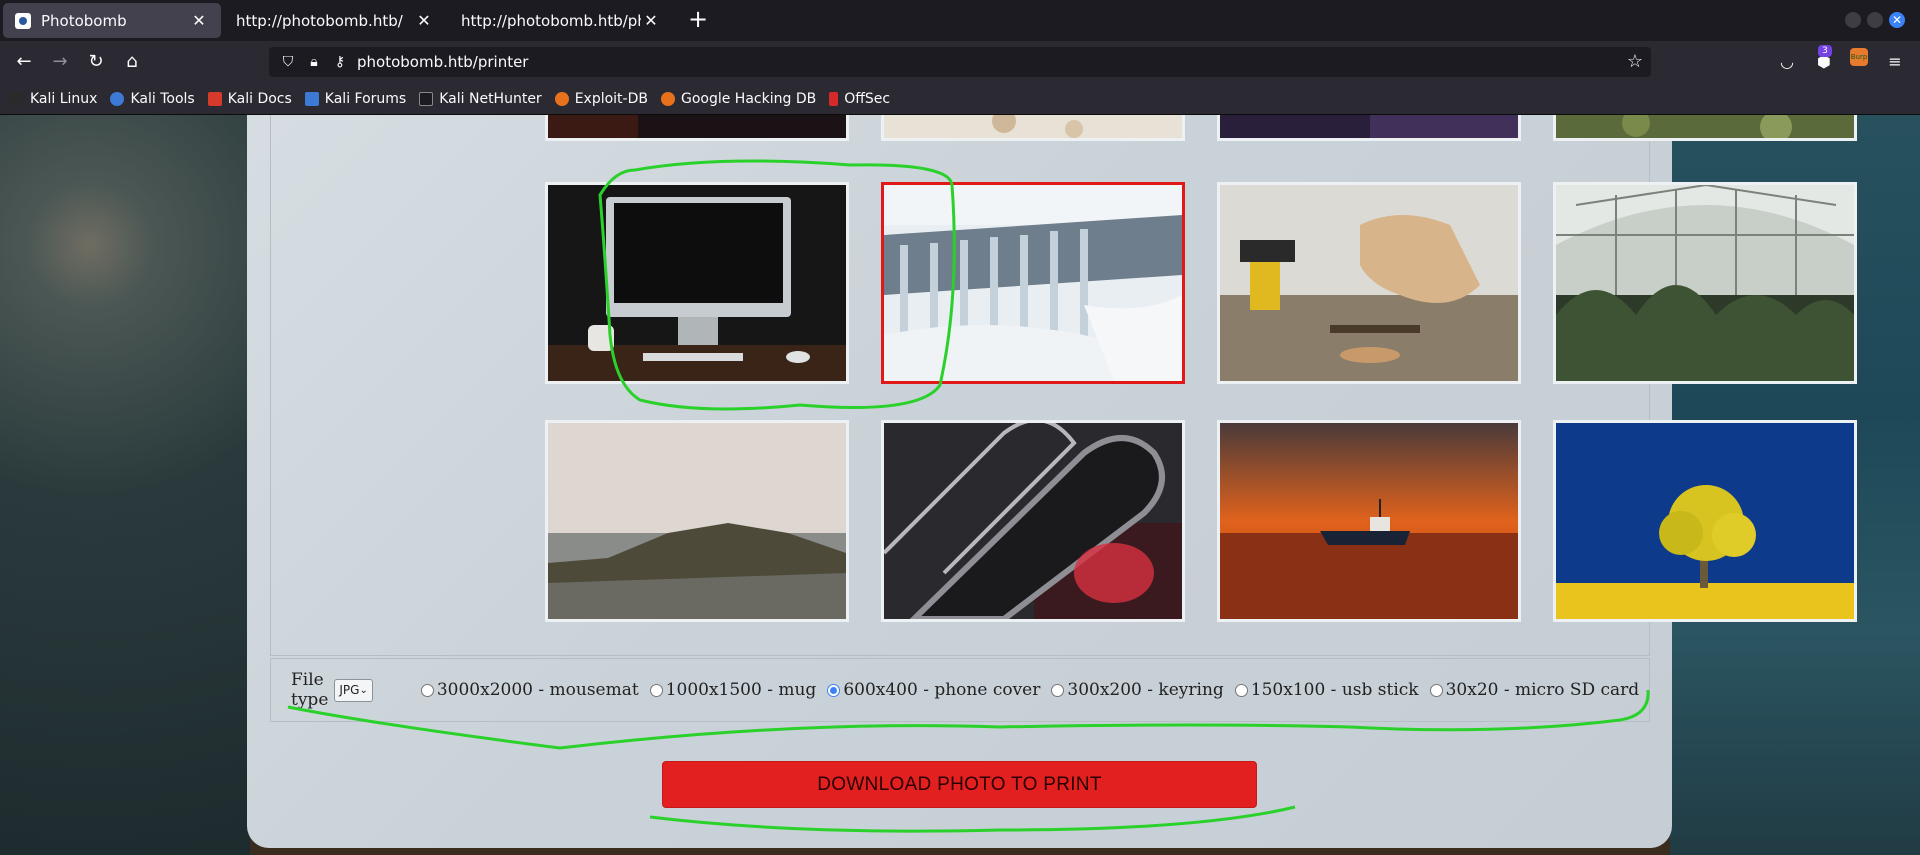 This screenshot has width=1920, height=855. Describe the element at coordinates (23, 20) in the screenshot. I see `photobomb-favicon-icon` at that location.